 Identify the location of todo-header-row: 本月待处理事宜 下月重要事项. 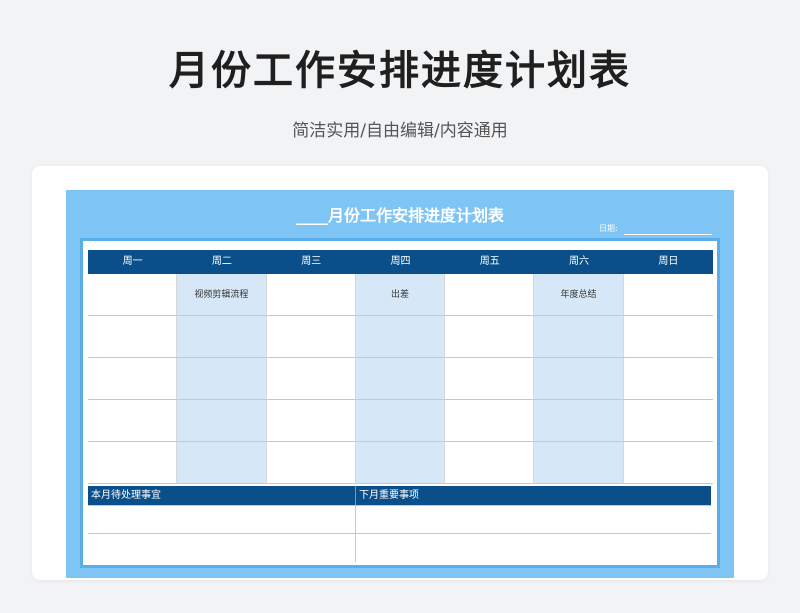
(399, 495).